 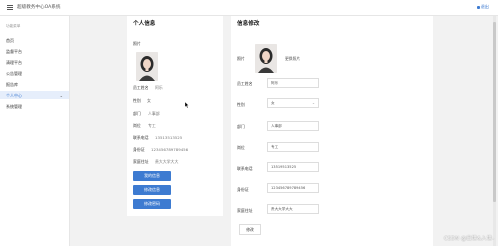 I want to click on sidebar-item-cleanup: 清理平台, so click(x=34, y=62).